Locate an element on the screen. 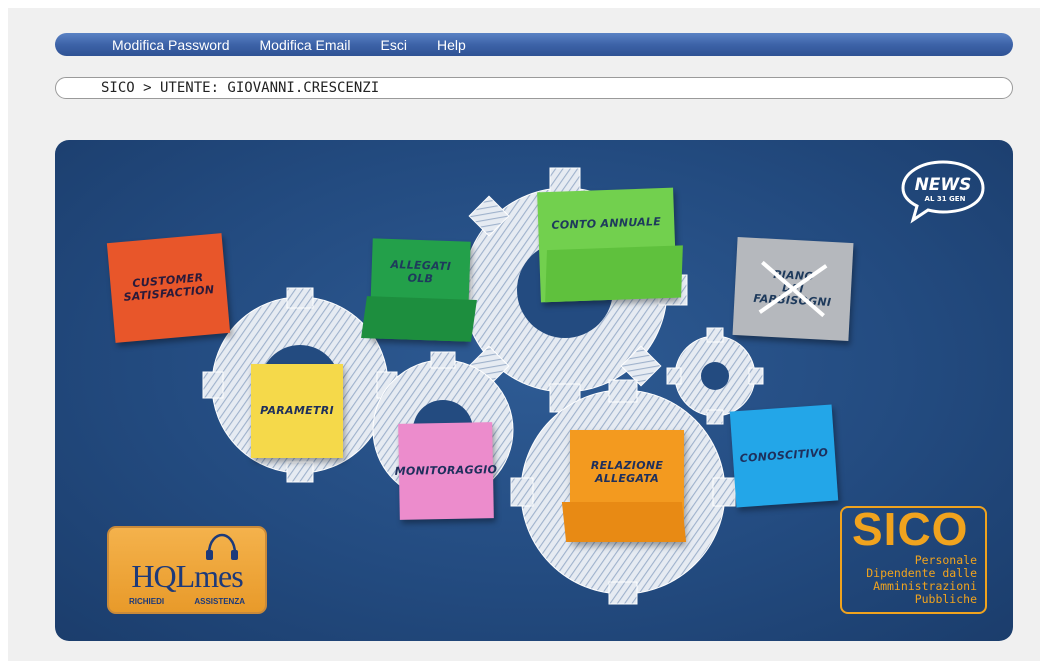  tile-conto-label: CONTO ANNUALE is located at coordinates (606, 223).